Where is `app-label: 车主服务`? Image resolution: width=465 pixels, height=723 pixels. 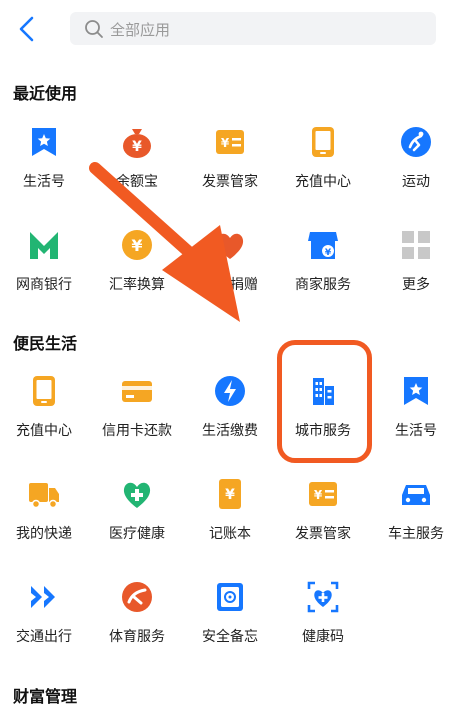 app-label: 车主服务 is located at coordinates (416, 534).